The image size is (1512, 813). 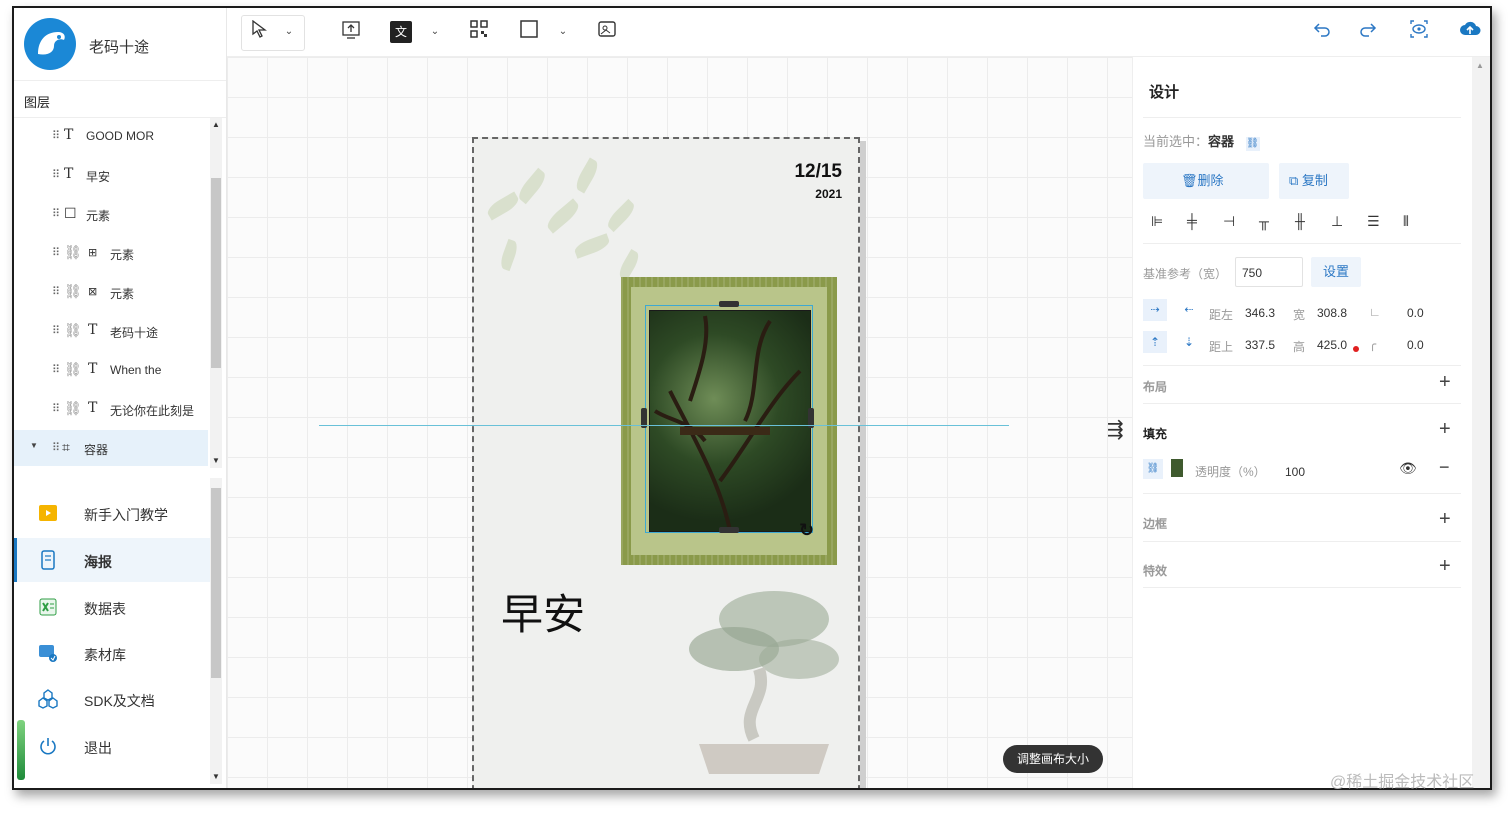 I want to click on layer-item: ⠿ ⛓ ⊠ 元素, so click(x=111, y=292).